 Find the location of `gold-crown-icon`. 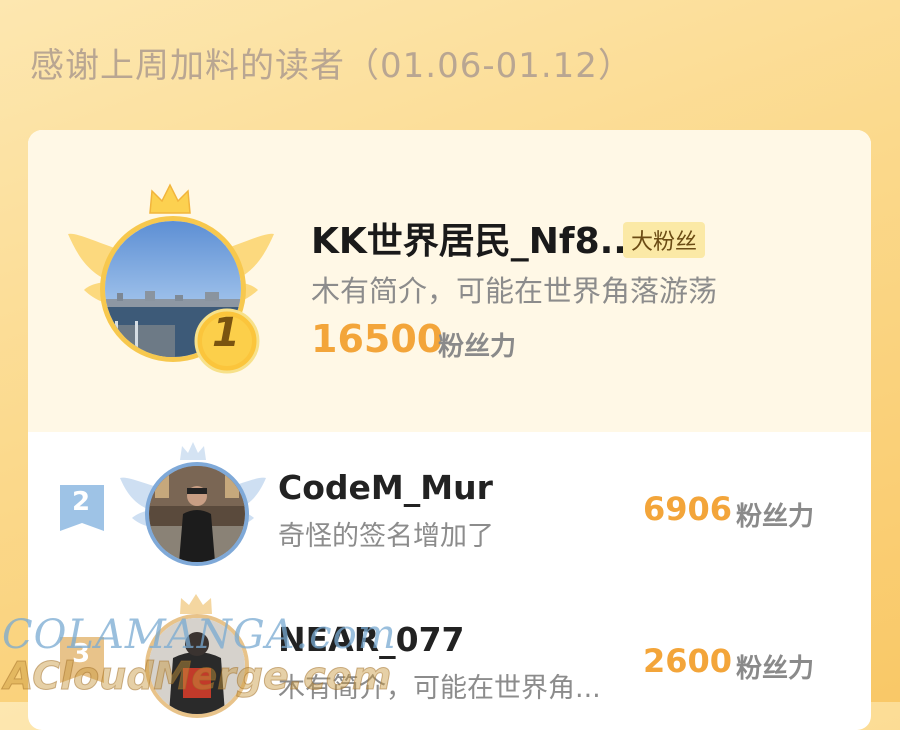

gold-crown-icon is located at coordinates (170, 198).